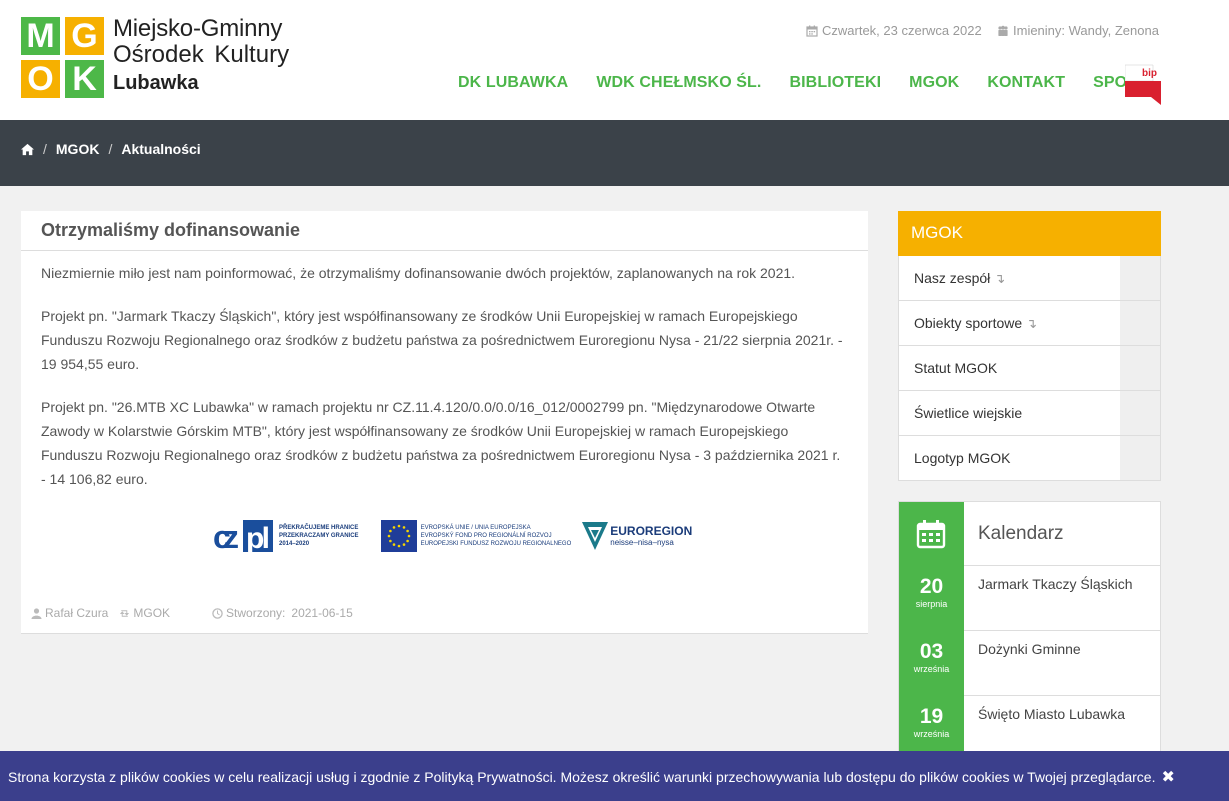  I want to click on calendar-date: 03 września, so click(931, 658).